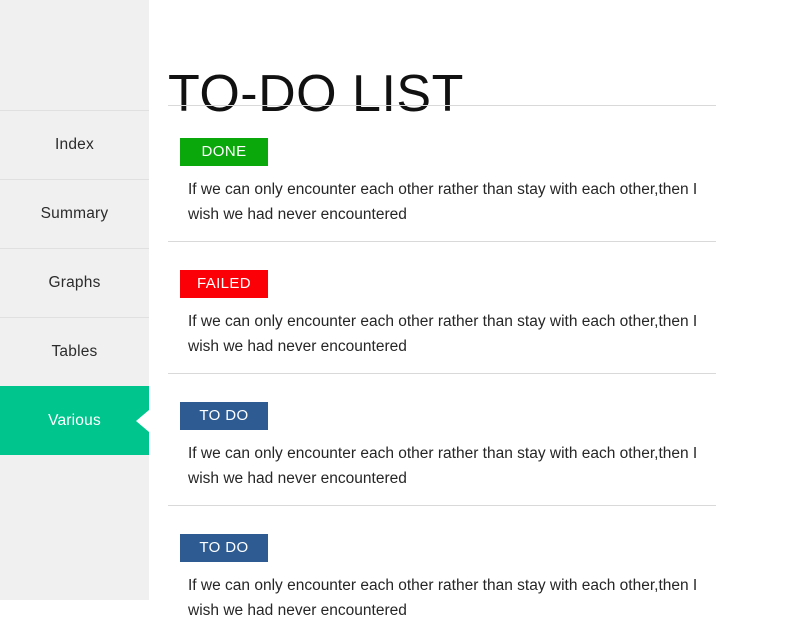 The image size is (800, 637). I want to click on sidebar-item-label: Various, so click(74, 420).